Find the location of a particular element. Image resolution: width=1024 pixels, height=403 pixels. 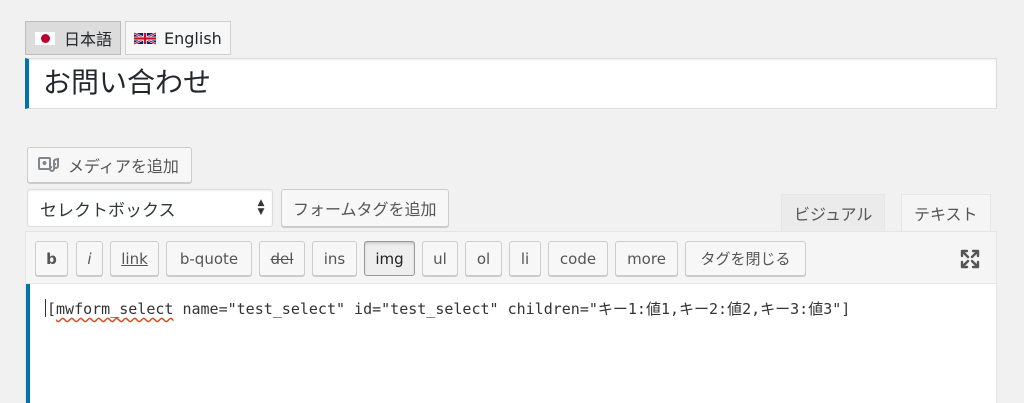

add-media-button: メディアを追加 is located at coordinates (109, 165).